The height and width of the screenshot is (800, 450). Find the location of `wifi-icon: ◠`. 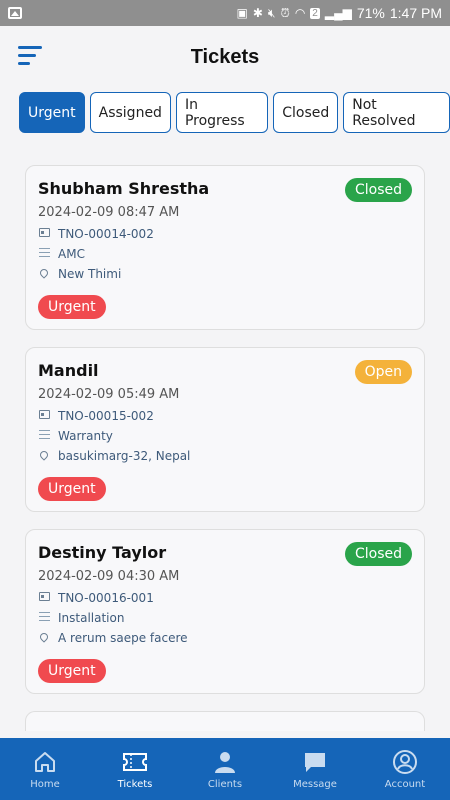

wifi-icon: ◠ is located at coordinates (300, 13).